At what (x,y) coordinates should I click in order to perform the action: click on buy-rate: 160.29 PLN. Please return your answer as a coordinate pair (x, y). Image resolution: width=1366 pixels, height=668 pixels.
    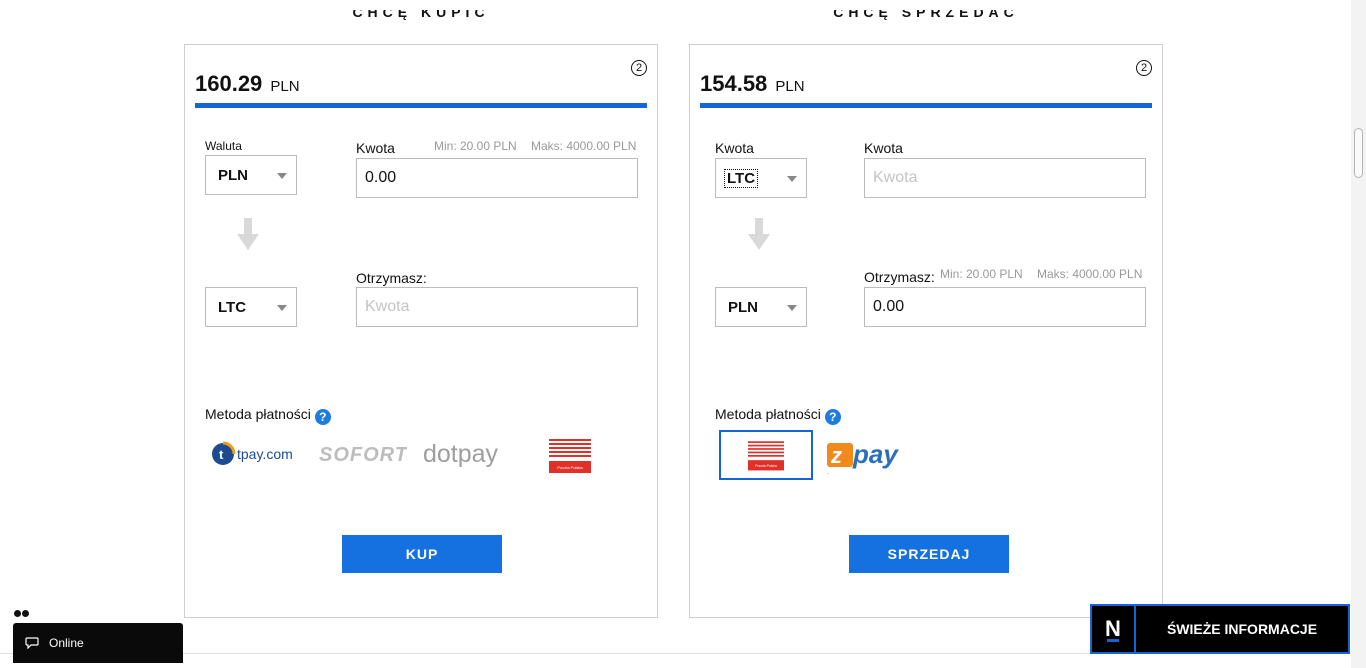
    Looking at the image, I should click on (247, 84).